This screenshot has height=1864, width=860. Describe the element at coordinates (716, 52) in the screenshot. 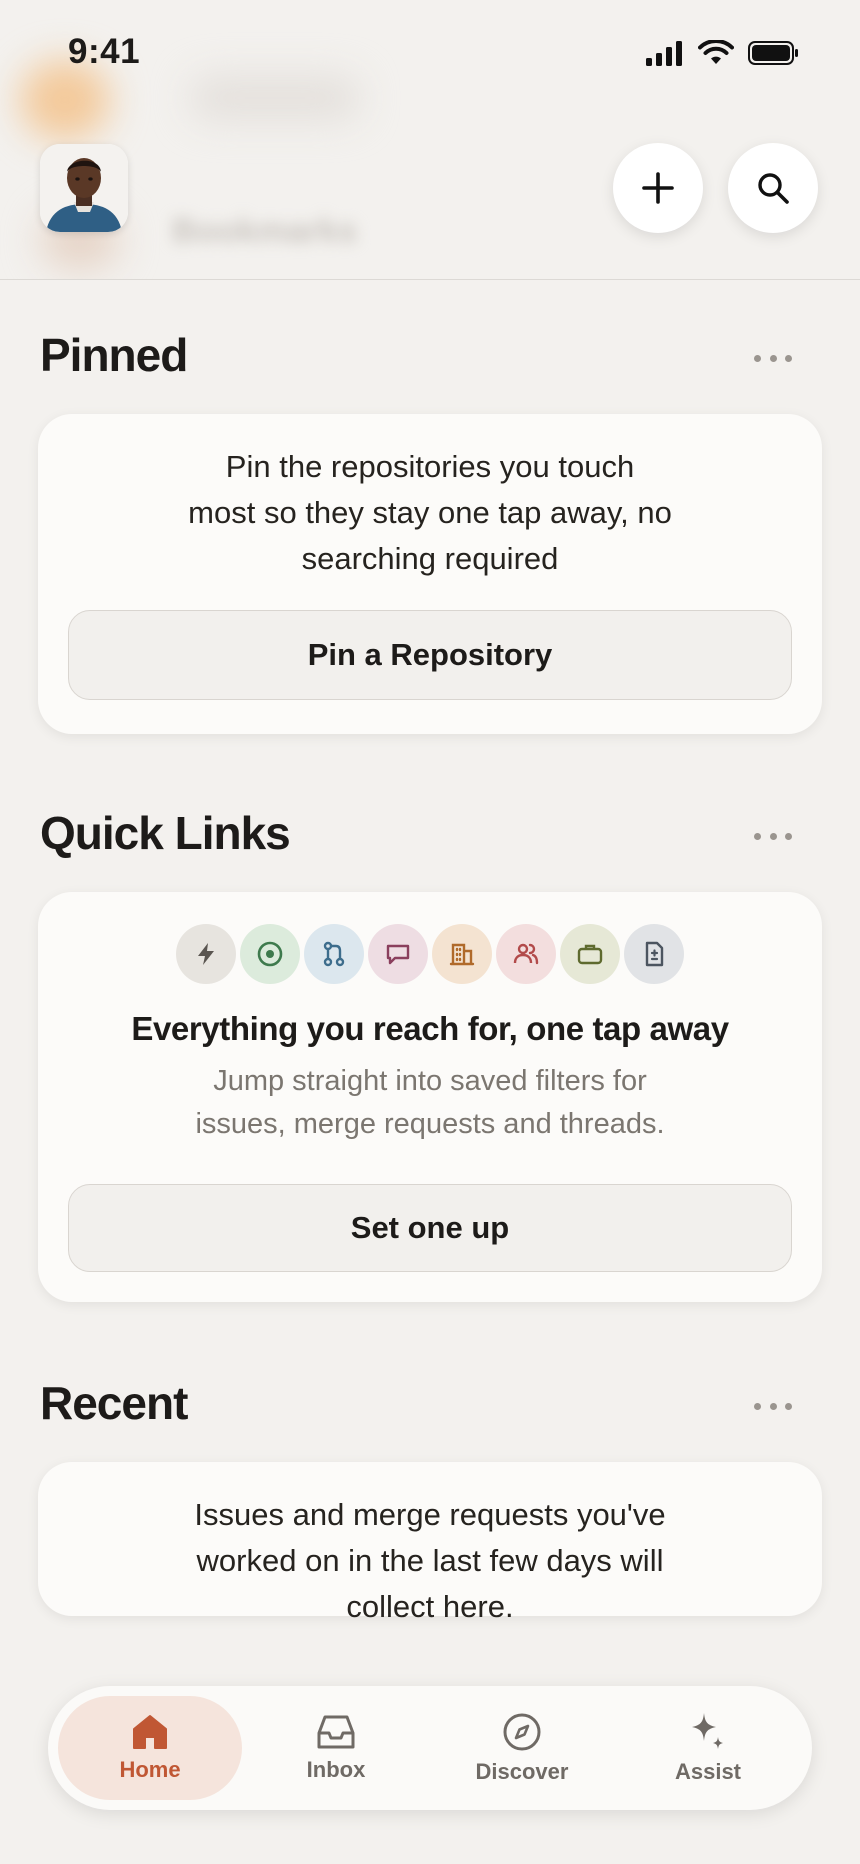

I see `wifi-icon` at that location.